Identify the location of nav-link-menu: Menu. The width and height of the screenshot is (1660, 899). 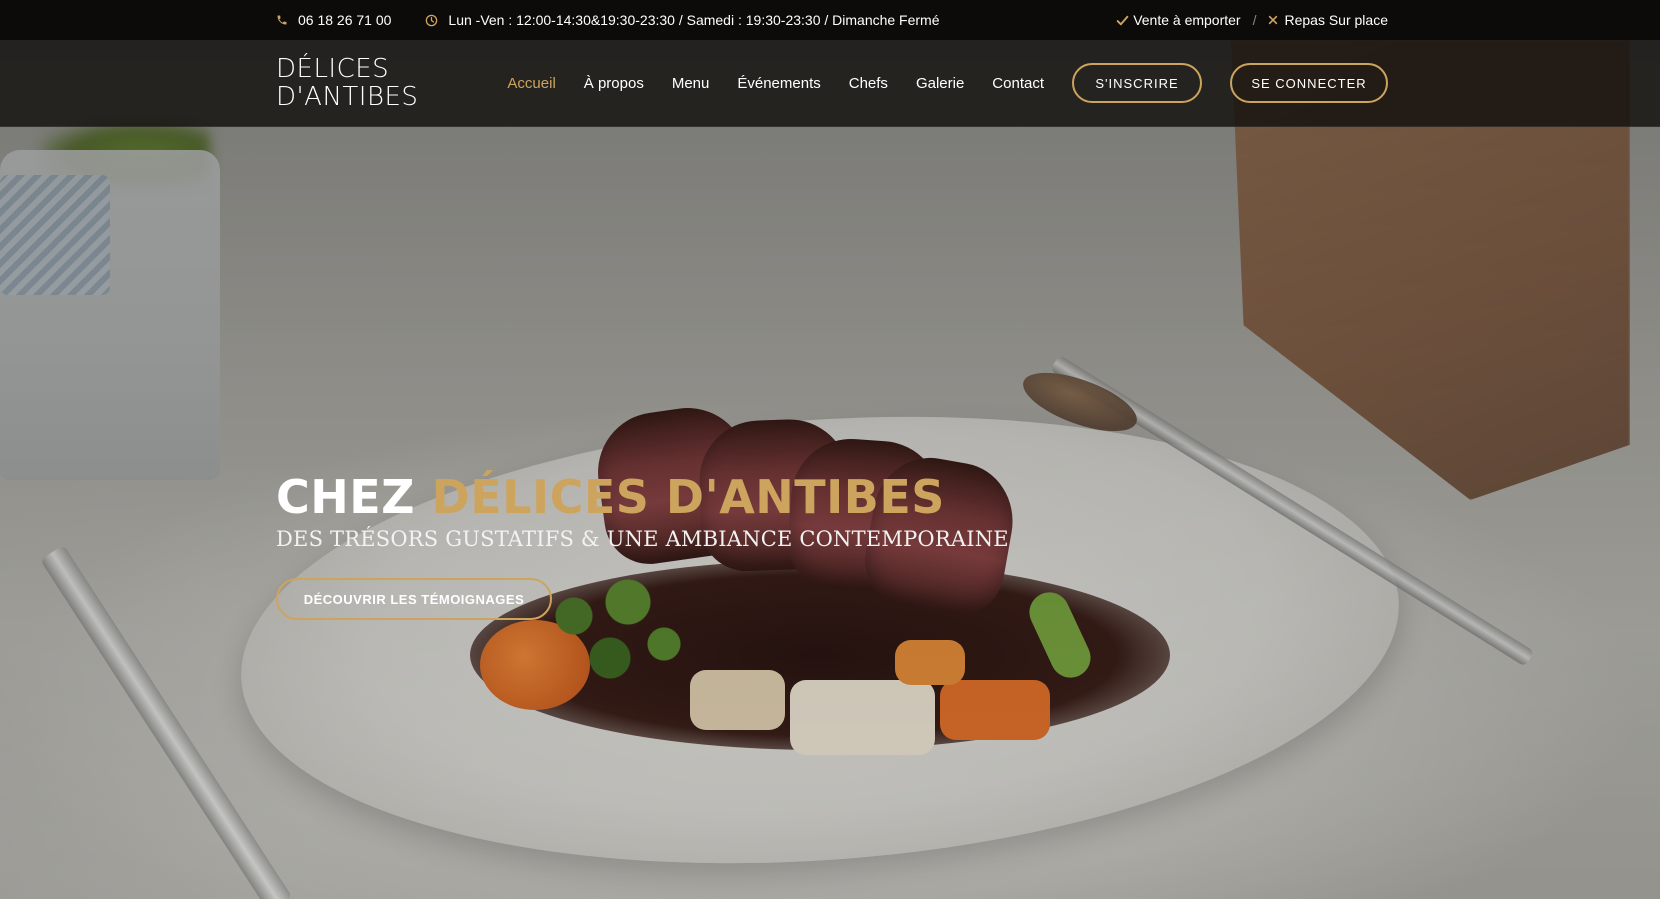
(691, 83).